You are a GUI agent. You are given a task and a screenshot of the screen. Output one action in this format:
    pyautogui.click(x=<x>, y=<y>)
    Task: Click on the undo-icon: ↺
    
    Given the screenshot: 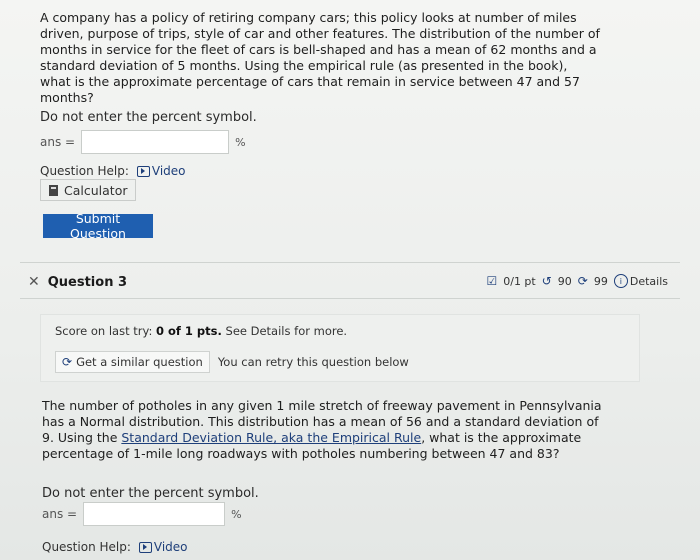 What is the action you would take?
    pyautogui.click(x=546, y=281)
    